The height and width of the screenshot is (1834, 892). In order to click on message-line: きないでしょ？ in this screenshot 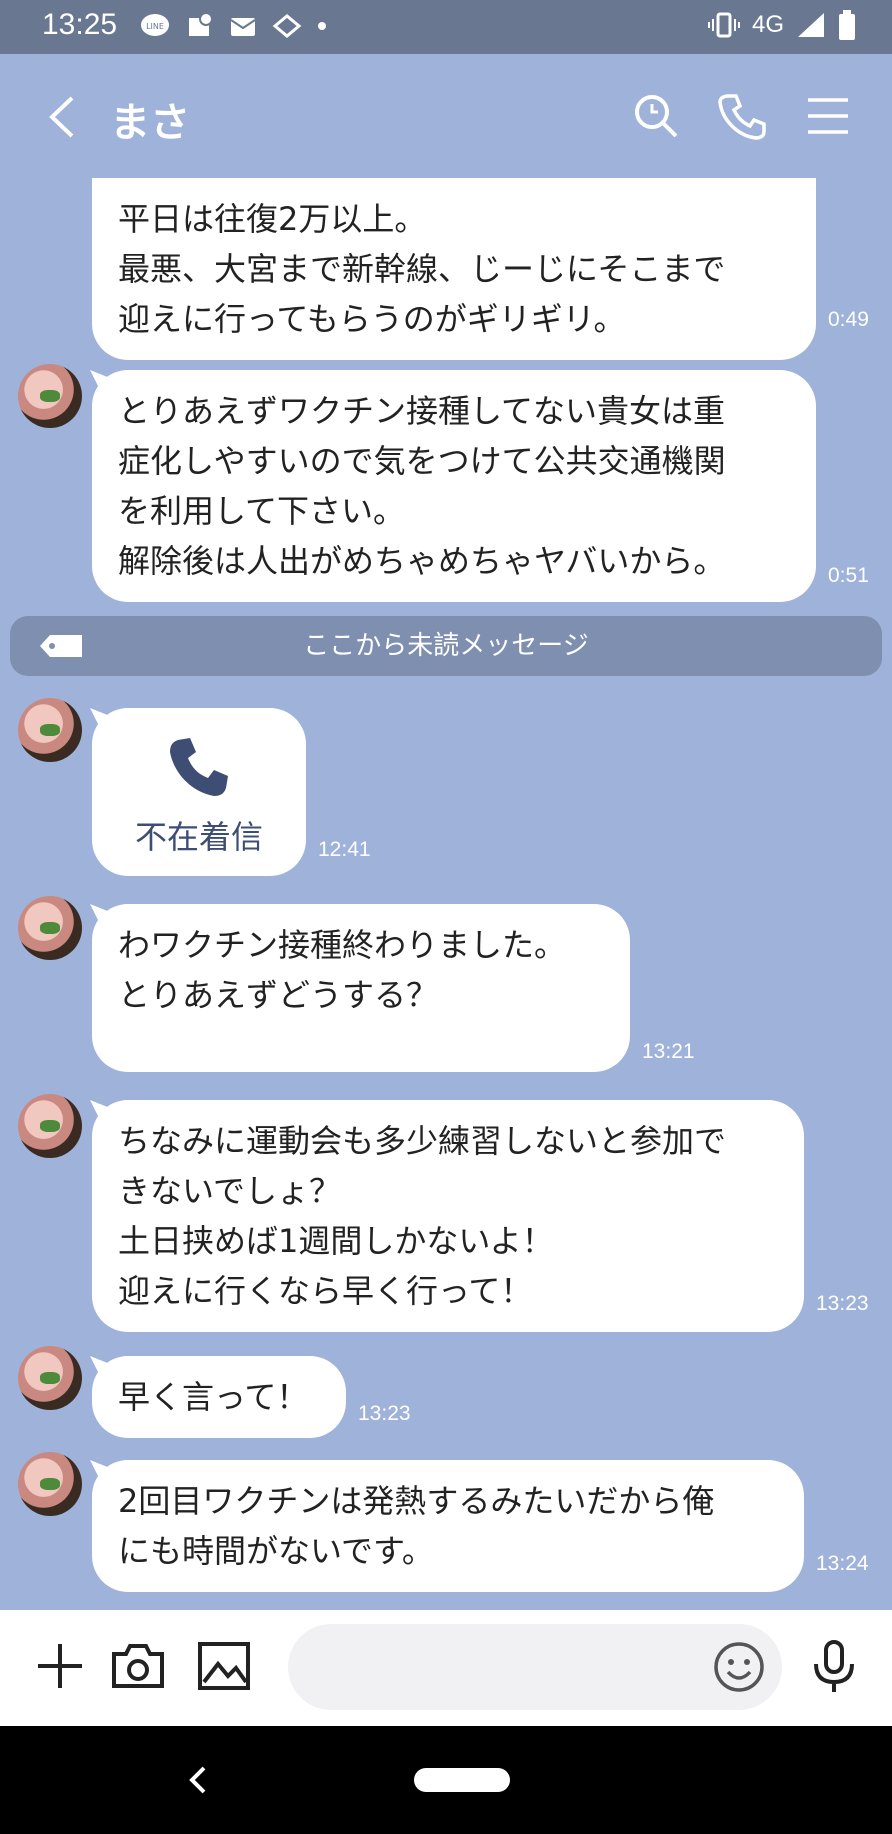, I will do `click(230, 1191)`.